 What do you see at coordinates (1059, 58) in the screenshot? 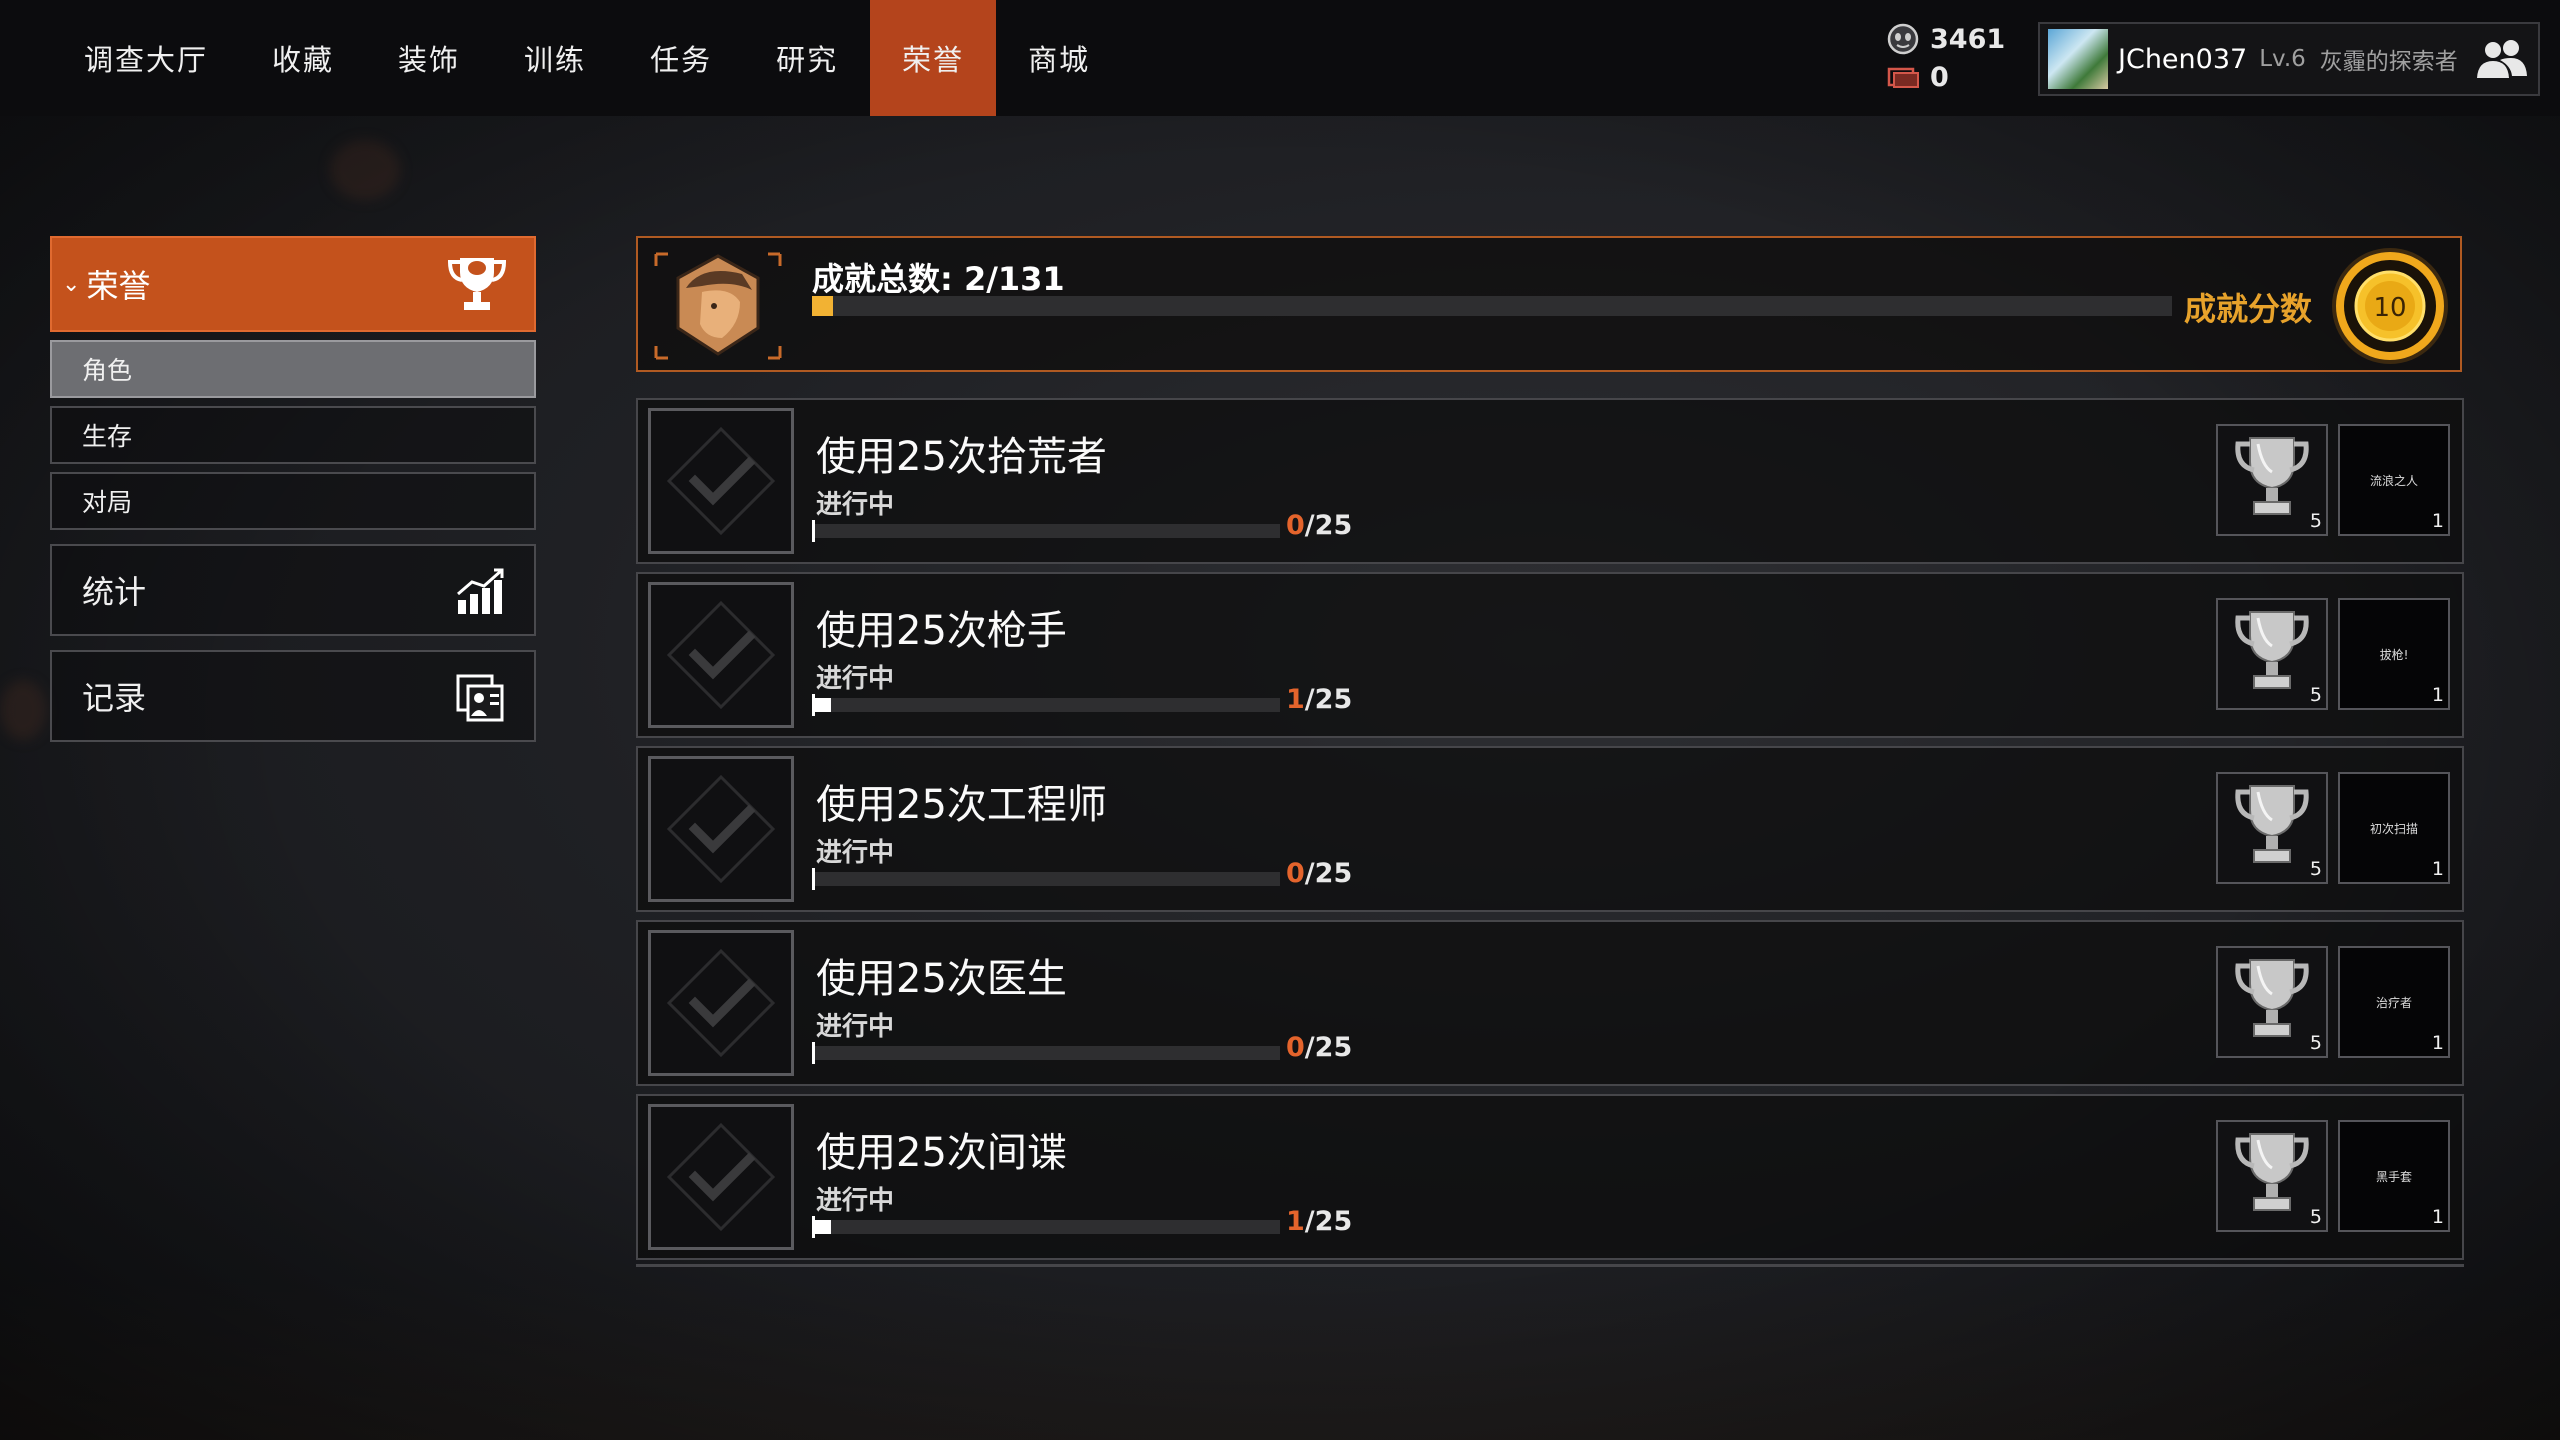
I see `nav-shop: 商城` at bounding box center [1059, 58].